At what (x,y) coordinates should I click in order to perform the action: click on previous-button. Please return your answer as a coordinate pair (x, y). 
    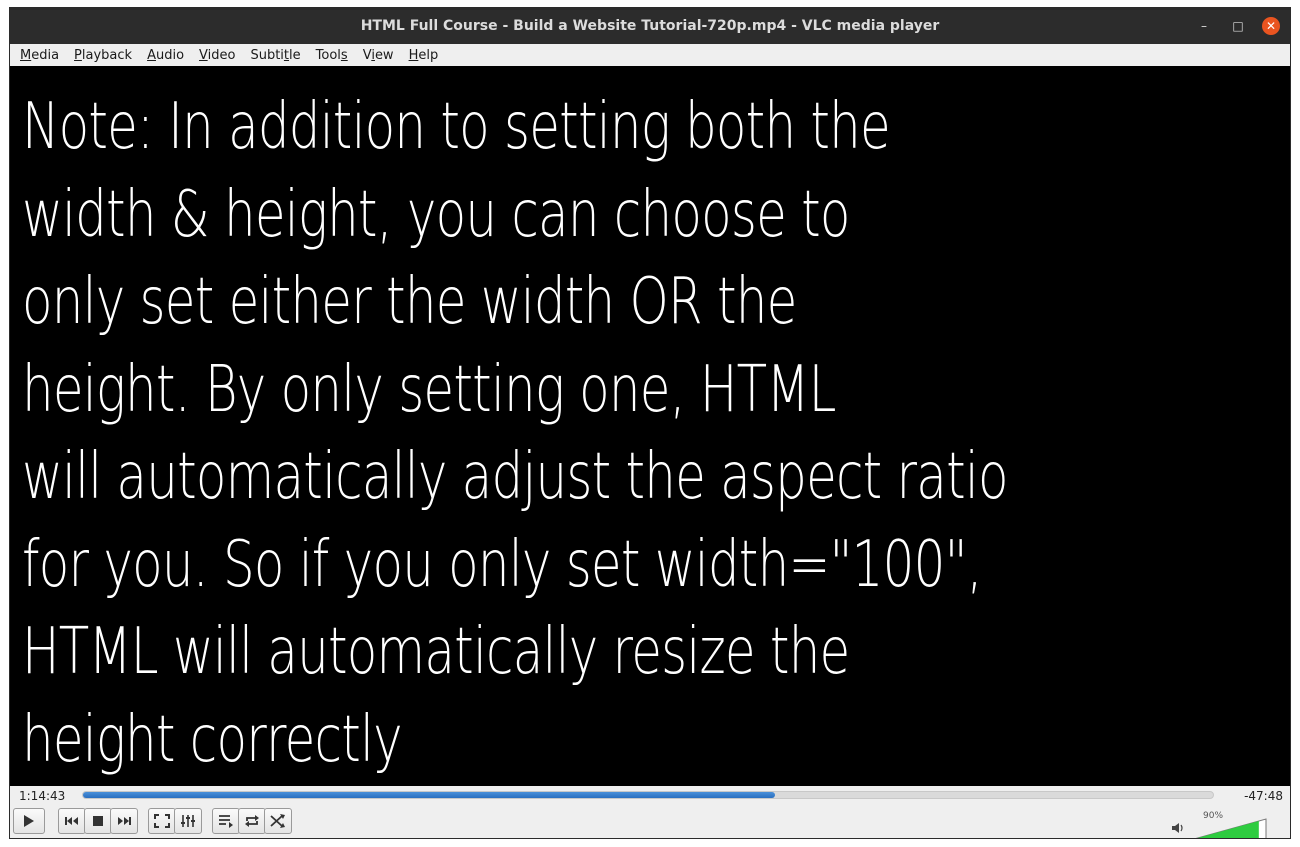
    Looking at the image, I should click on (72, 821).